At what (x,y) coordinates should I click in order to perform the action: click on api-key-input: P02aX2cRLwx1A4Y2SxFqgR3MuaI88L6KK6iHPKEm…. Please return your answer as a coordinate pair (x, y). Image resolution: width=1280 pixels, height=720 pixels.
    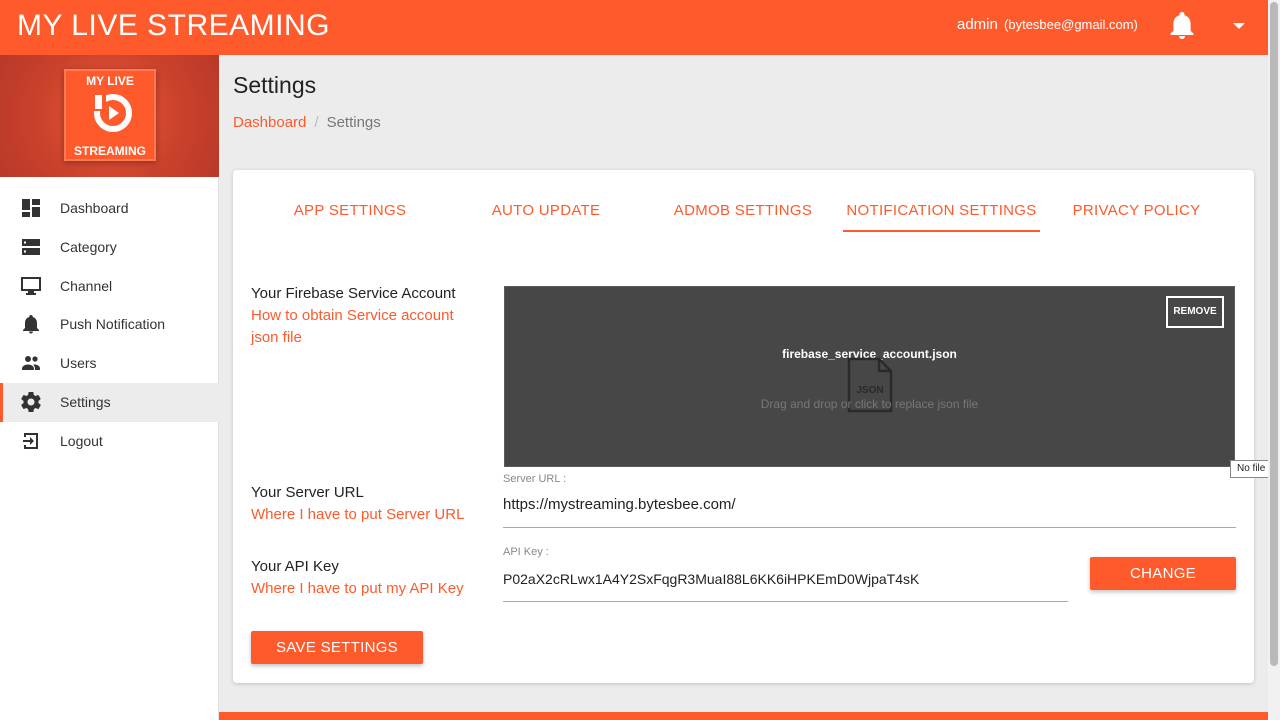
    Looking at the image, I should click on (711, 579).